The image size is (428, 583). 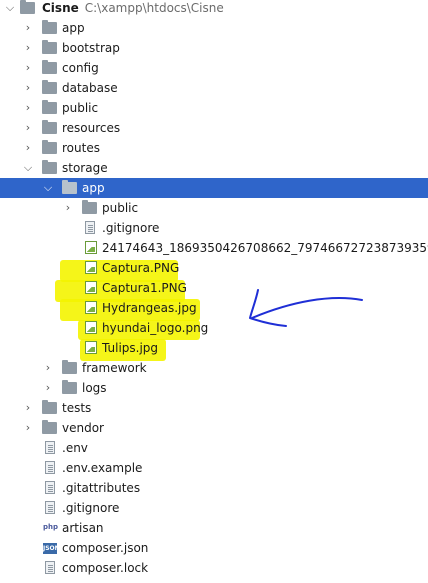 What do you see at coordinates (214, 388) in the screenshot?
I see `tree-item-logs: › logs` at bounding box center [214, 388].